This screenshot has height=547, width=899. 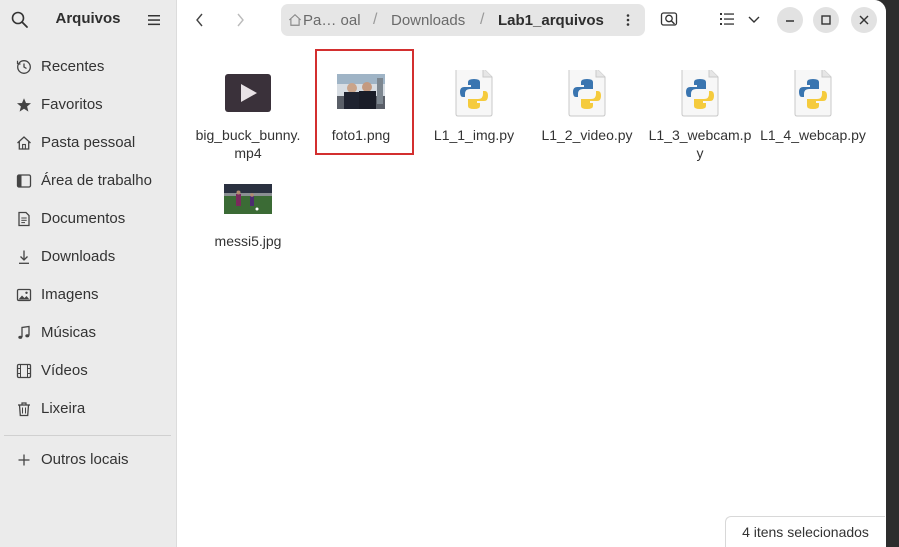 What do you see at coordinates (248, 241) in the screenshot?
I see `file-name: messi5.jpg` at bounding box center [248, 241].